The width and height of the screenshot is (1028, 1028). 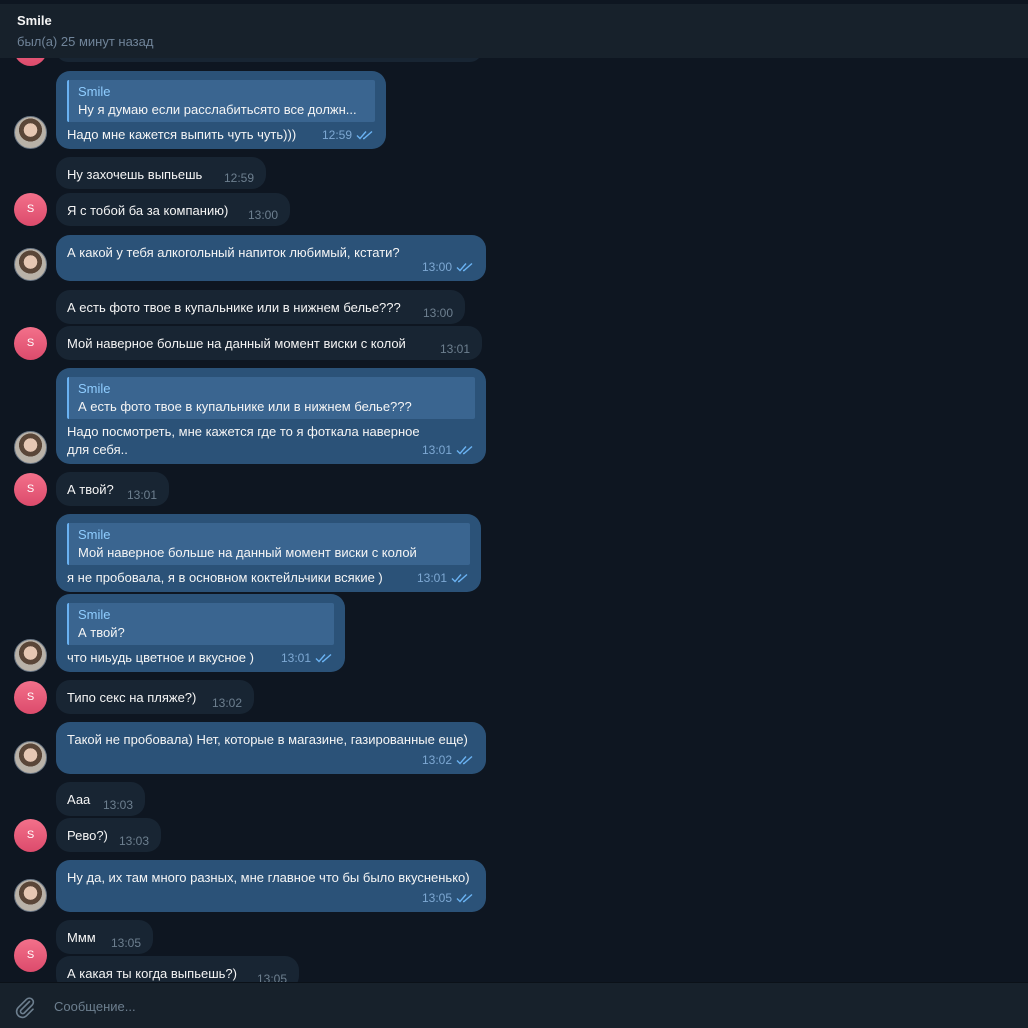 I want to click on paperclip-icon, so click(x=25, y=1007).